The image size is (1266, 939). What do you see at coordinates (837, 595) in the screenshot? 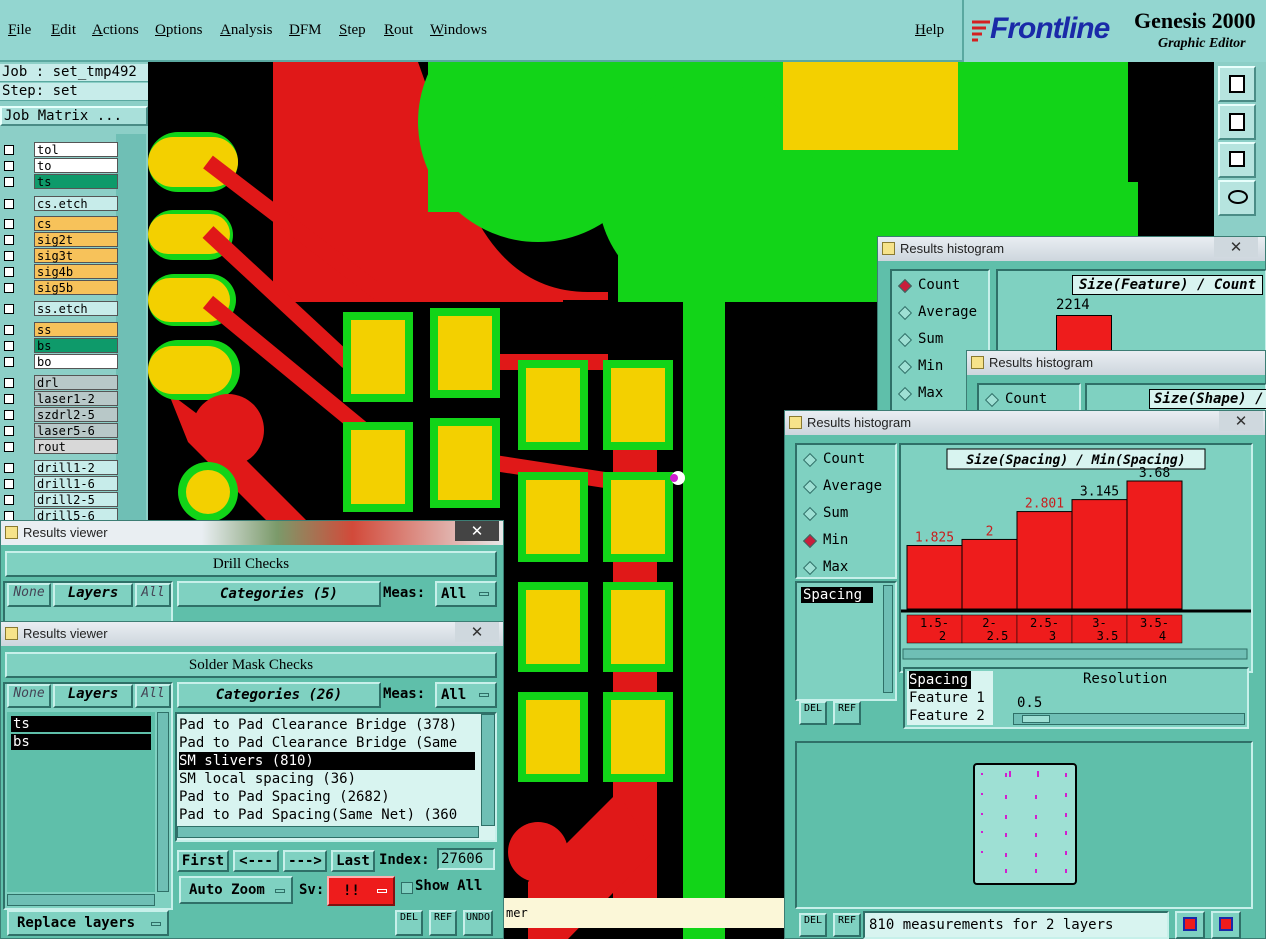
I see `list-item-spacing: Spacing` at bounding box center [837, 595].